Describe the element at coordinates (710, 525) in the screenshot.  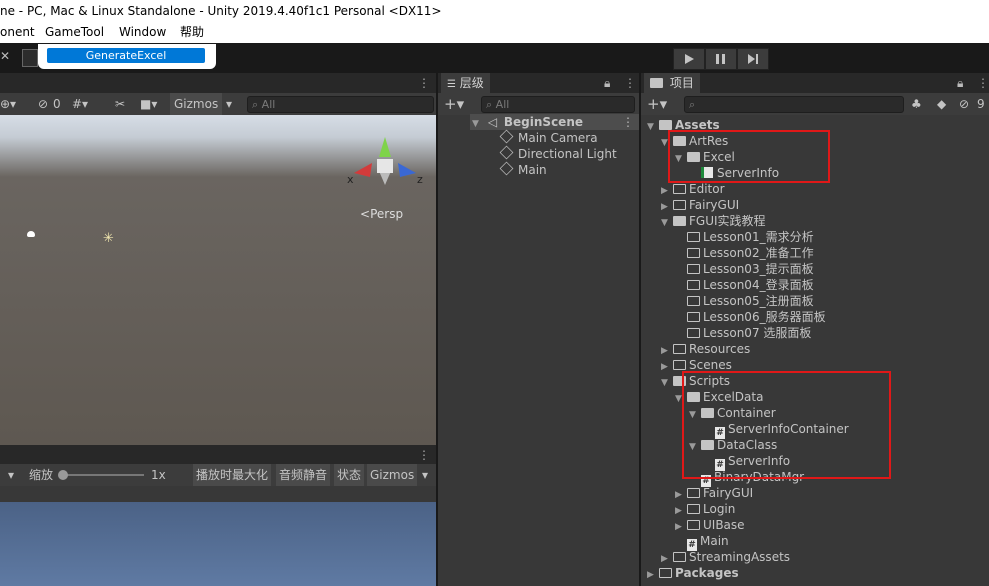
I see `project-tree-item: ▶ UIBase` at that location.